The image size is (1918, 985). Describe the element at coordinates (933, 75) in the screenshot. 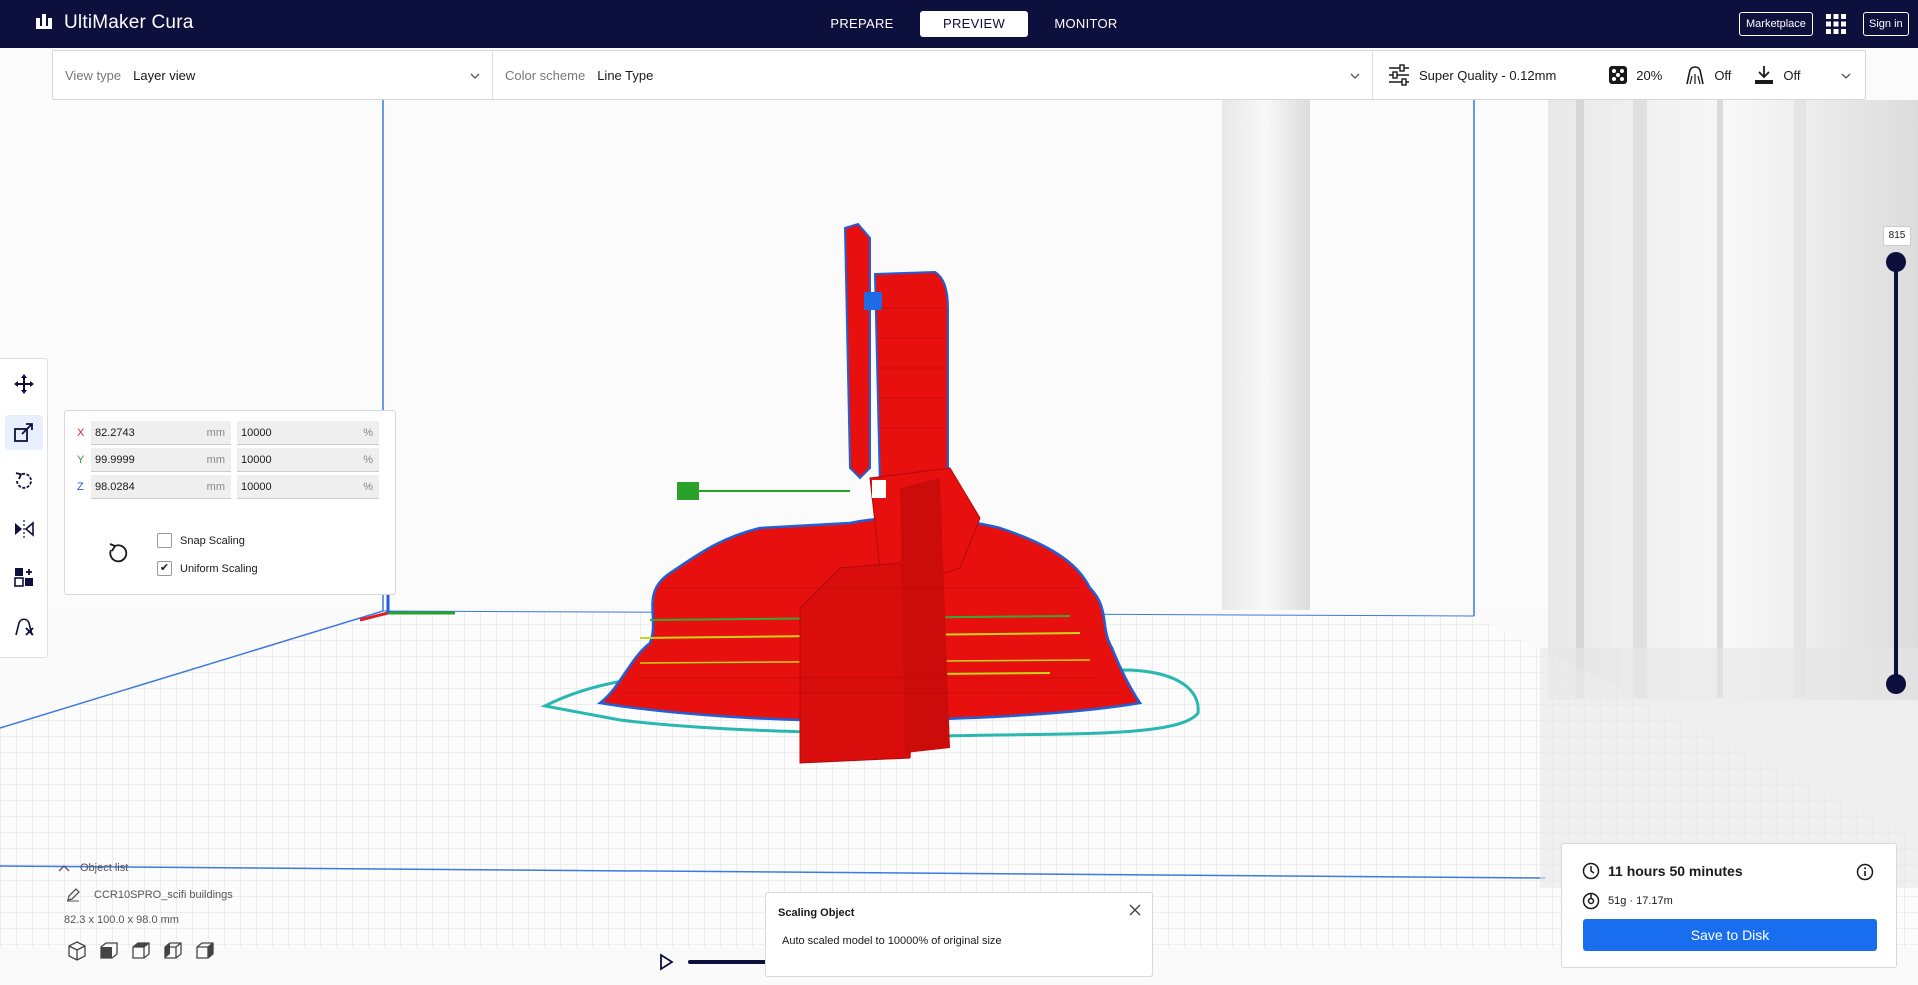

I see `color-scheme-dropdown: Color scheme Line Type` at that location.